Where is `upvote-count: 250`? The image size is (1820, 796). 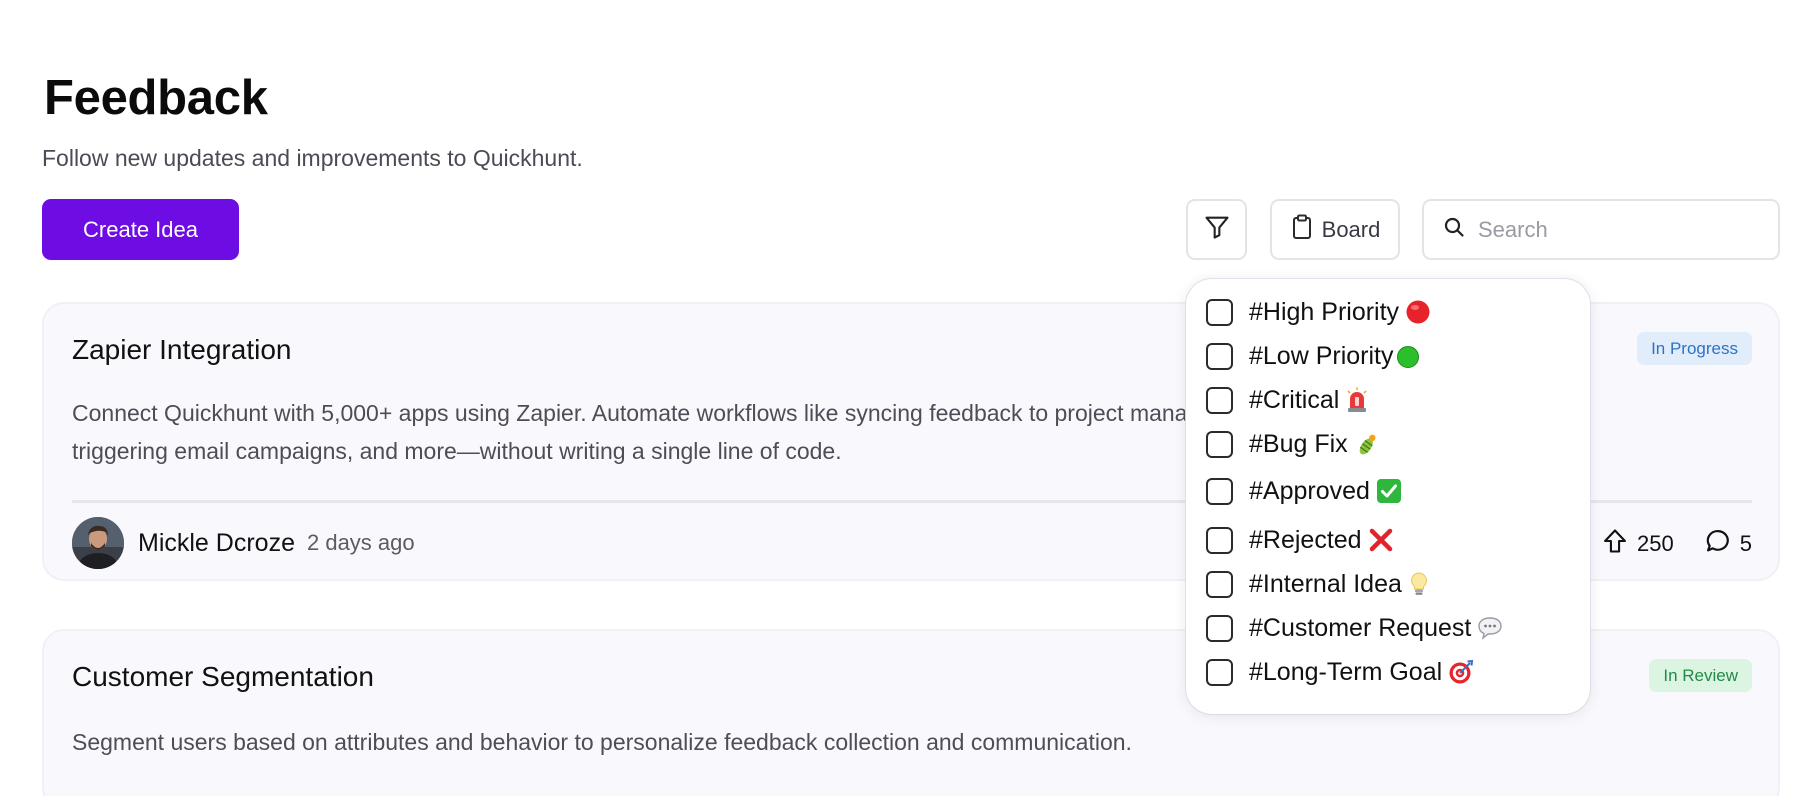 upvote-count: 250 is located at coordinates (1655, 543).